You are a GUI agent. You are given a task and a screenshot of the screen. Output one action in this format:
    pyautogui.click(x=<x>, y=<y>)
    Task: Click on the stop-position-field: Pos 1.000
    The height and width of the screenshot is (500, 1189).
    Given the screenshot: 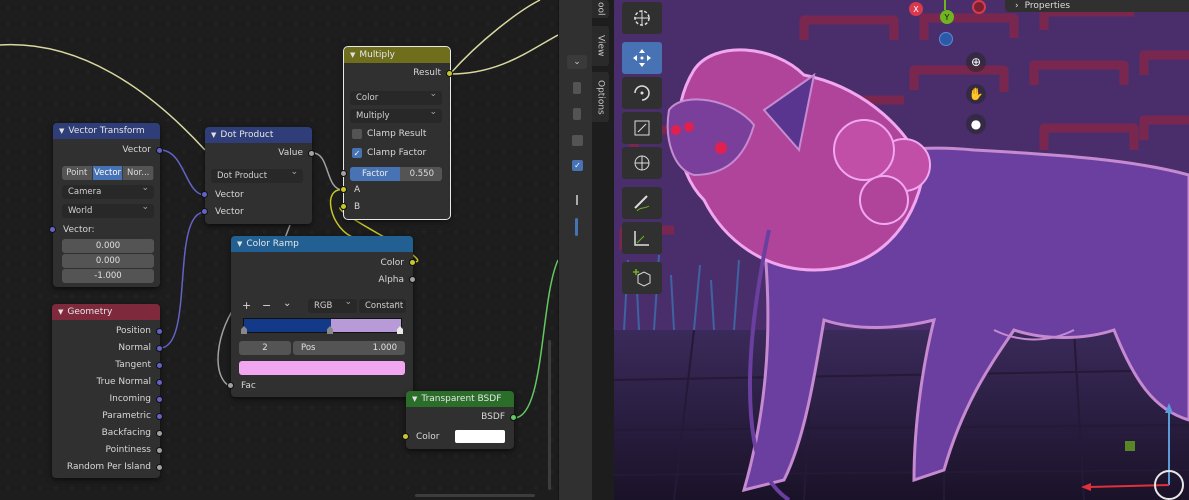 What is the action you would take?
    pyautogui.click(x=349, y=348)
    